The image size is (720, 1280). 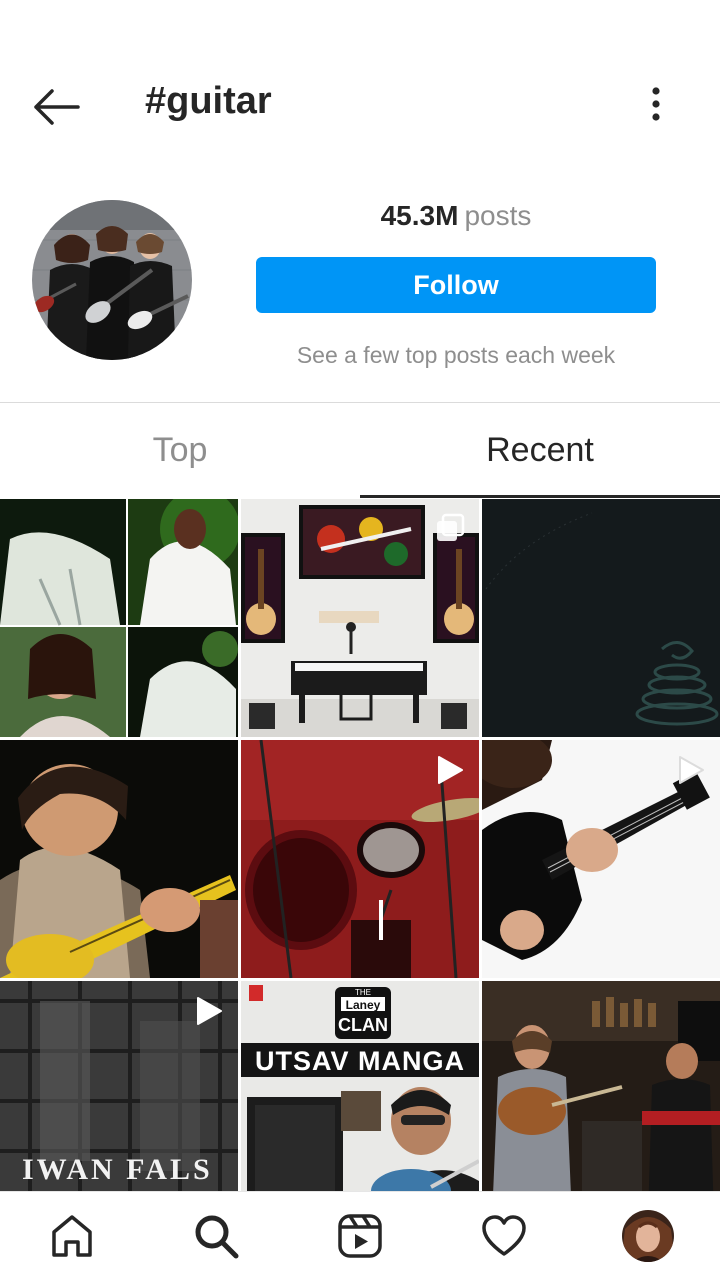 I want to click on nav-home-button, so click(x=72, y=1236).